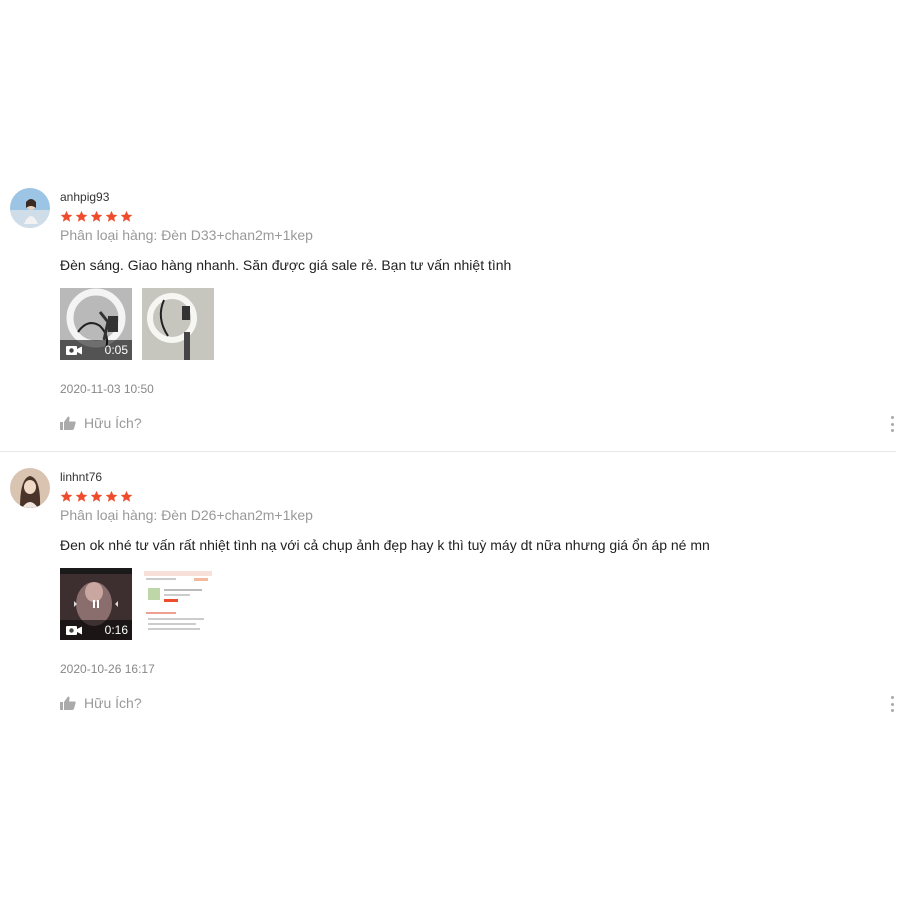  Describe the element at coordinates (107, 389) in the screenshot. I see `review-timestamp: 2020-11-03 10:50` at that location.